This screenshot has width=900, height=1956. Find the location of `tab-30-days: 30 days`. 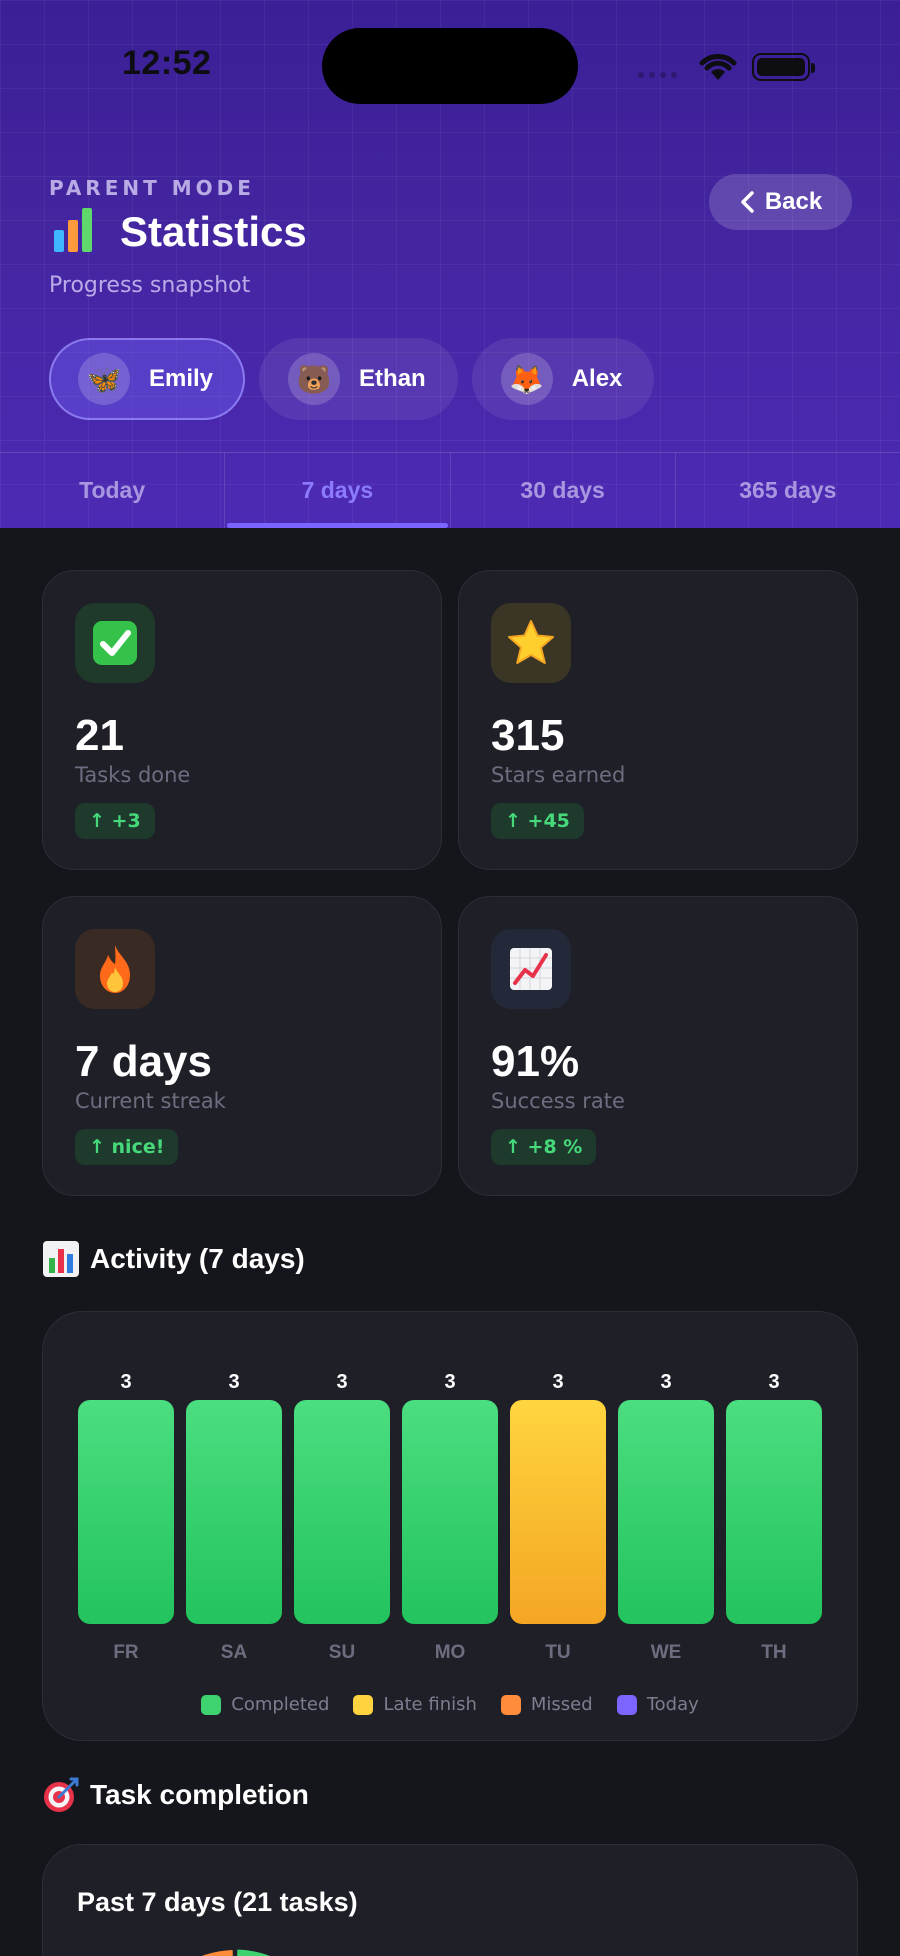

tab-30-days: 30 days is located at coordinates (562, 490).